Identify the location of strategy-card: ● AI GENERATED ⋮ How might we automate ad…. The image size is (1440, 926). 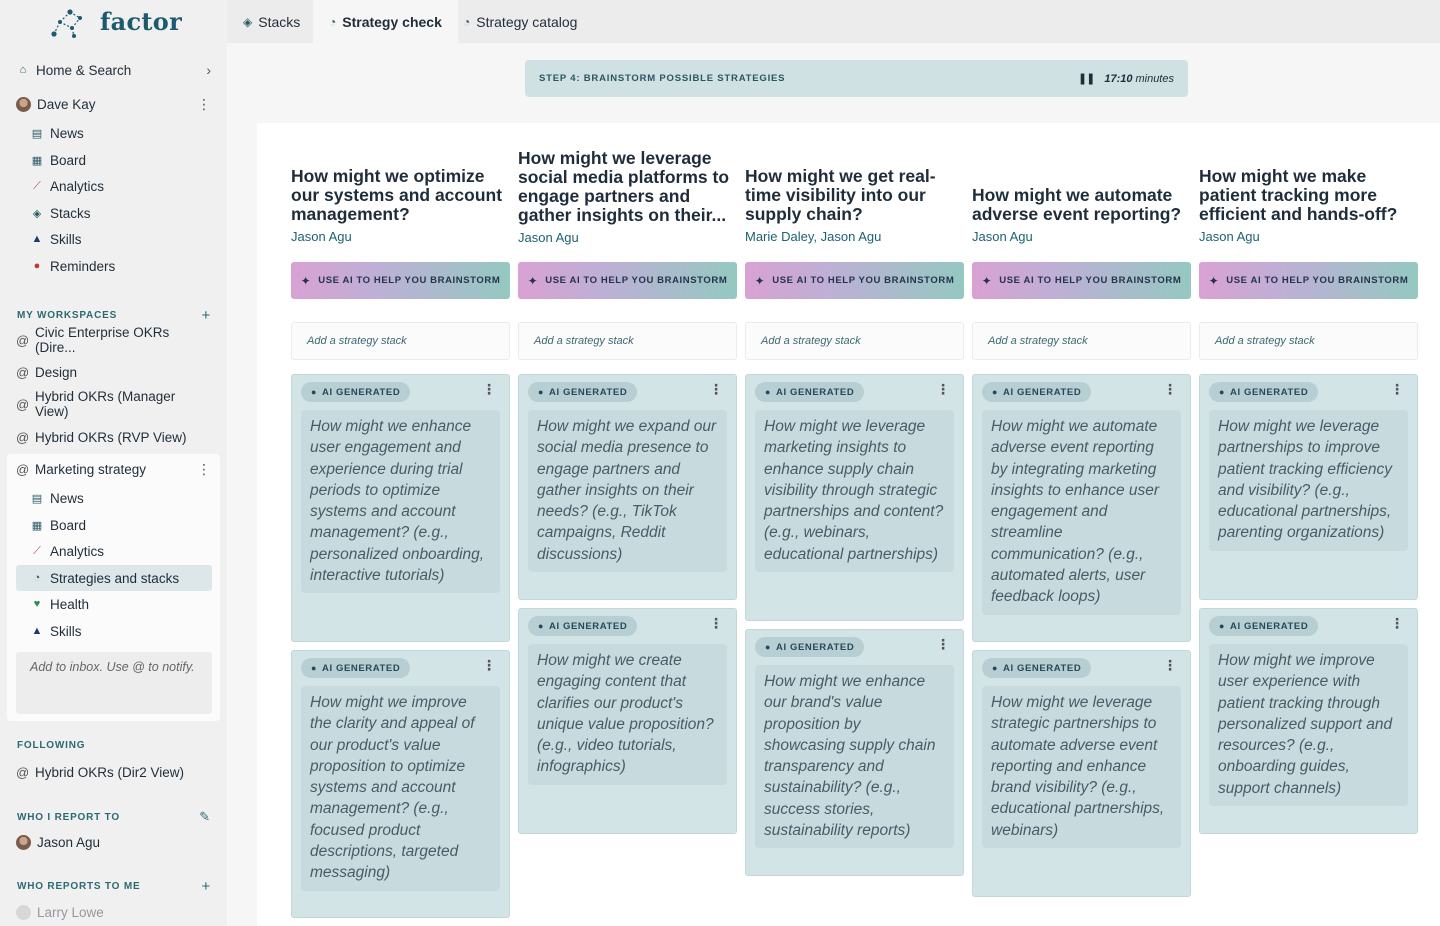
(1081, 508).